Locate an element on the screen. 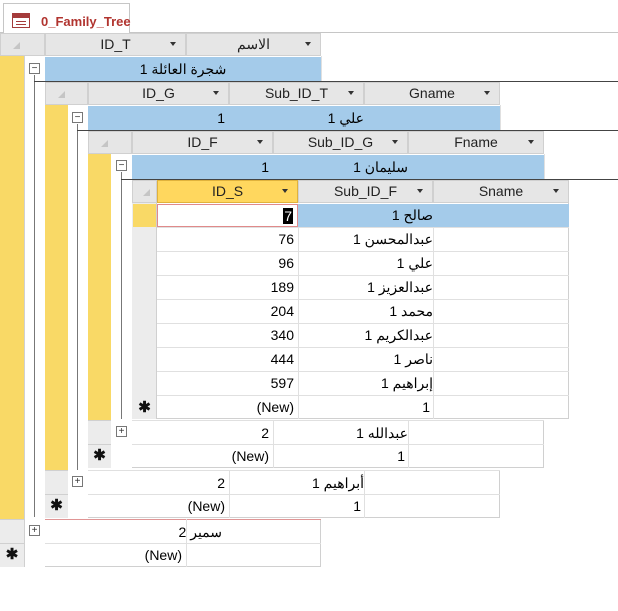 Image resolution: width=618 pixels, height=611 pixels. id-s-edit-field: 7 is located at coordinates (227, 215).